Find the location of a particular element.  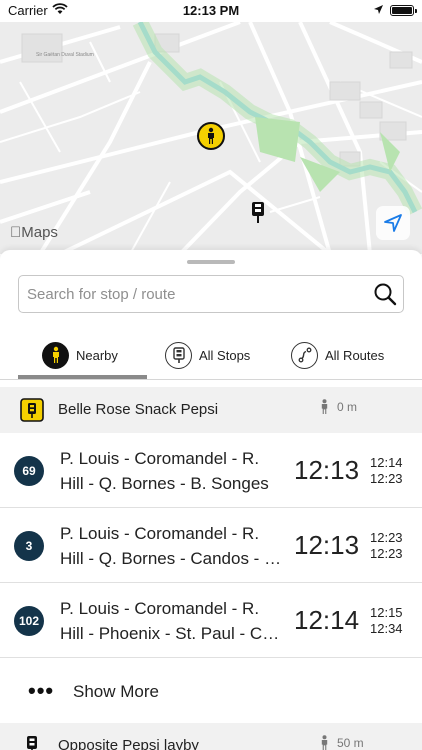

stadium-label: Sir Gaëtan Duval Stadium is located at coordinates (65, 55).